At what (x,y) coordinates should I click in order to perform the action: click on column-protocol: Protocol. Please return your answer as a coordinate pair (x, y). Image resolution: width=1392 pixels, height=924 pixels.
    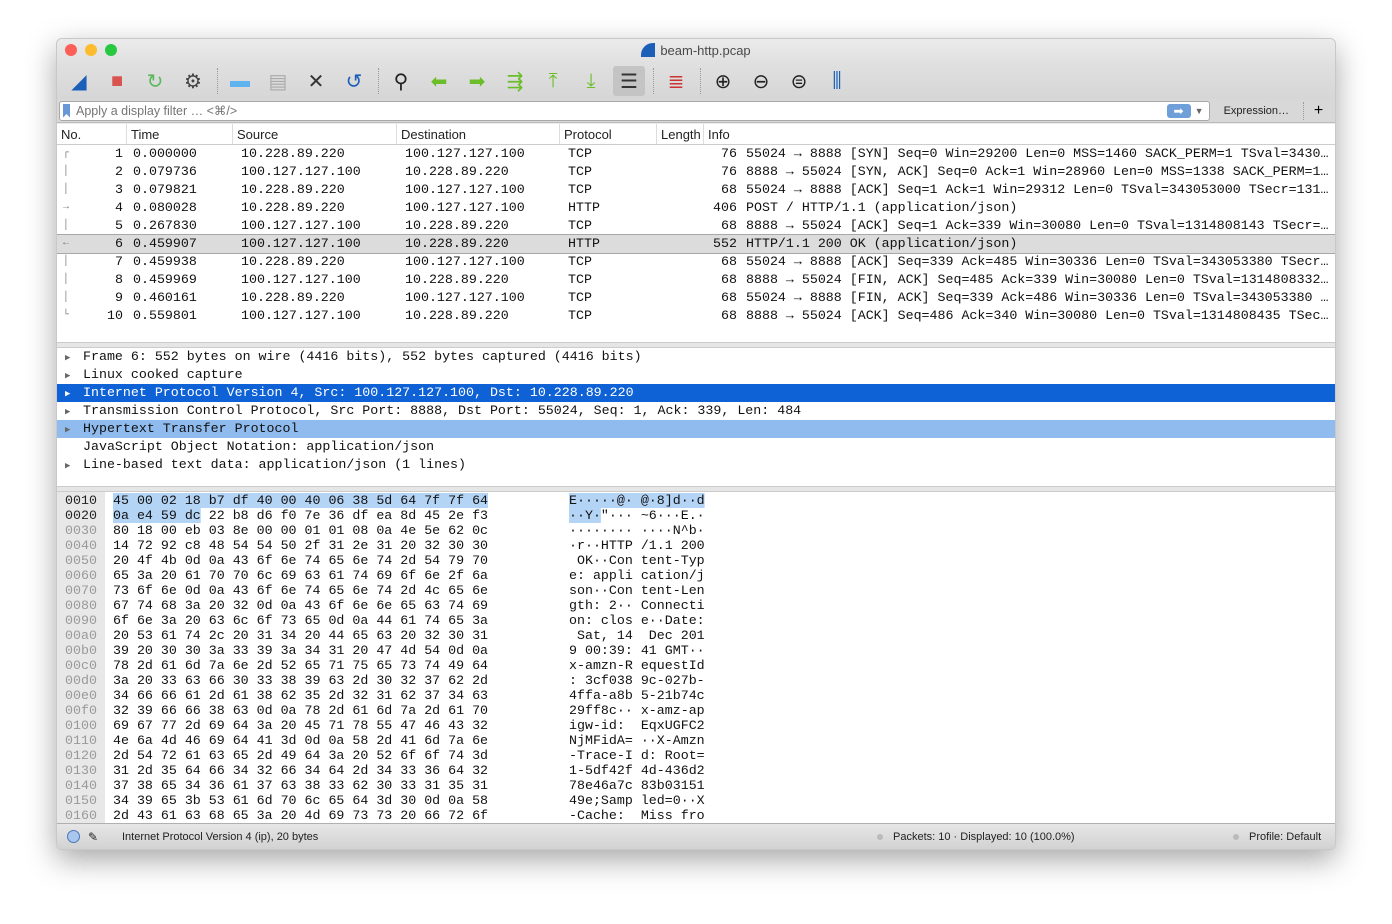
    Looking at the image, I should click on (608, 134).